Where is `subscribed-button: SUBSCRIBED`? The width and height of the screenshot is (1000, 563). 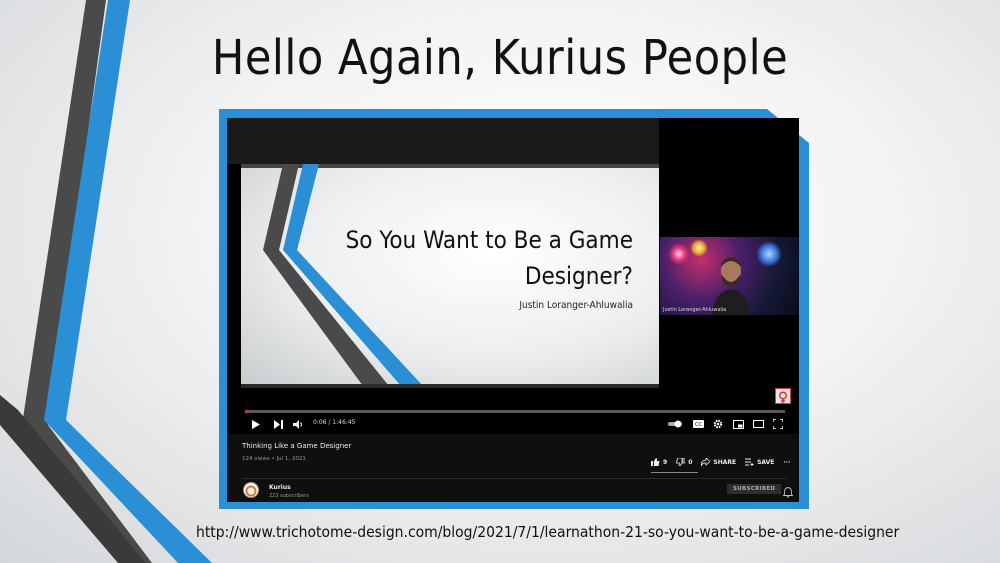 subscribed-button: SUBSCRIBED is located at coordinates (754, 489).